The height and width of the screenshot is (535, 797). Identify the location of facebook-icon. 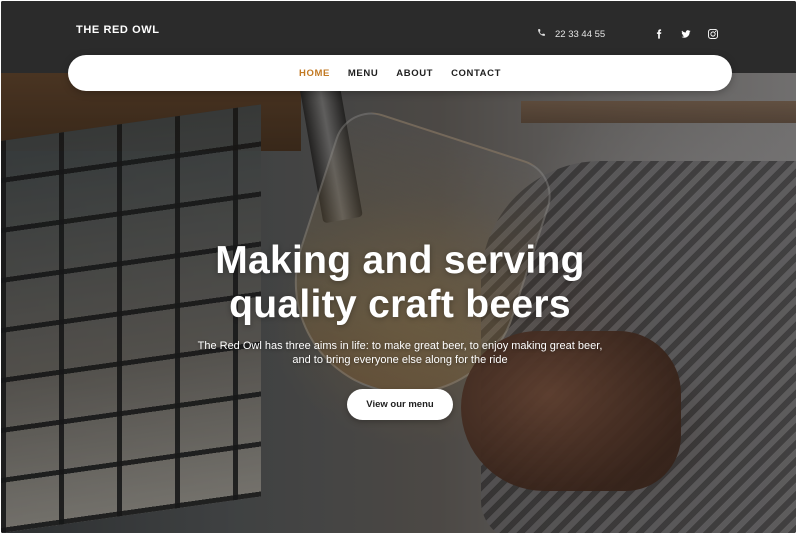
(659, 34).